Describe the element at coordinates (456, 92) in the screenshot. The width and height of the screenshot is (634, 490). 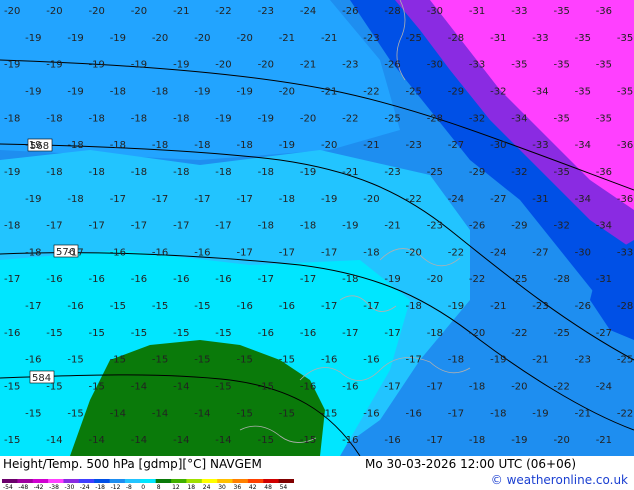
I see `temp-label: -29` at that location.